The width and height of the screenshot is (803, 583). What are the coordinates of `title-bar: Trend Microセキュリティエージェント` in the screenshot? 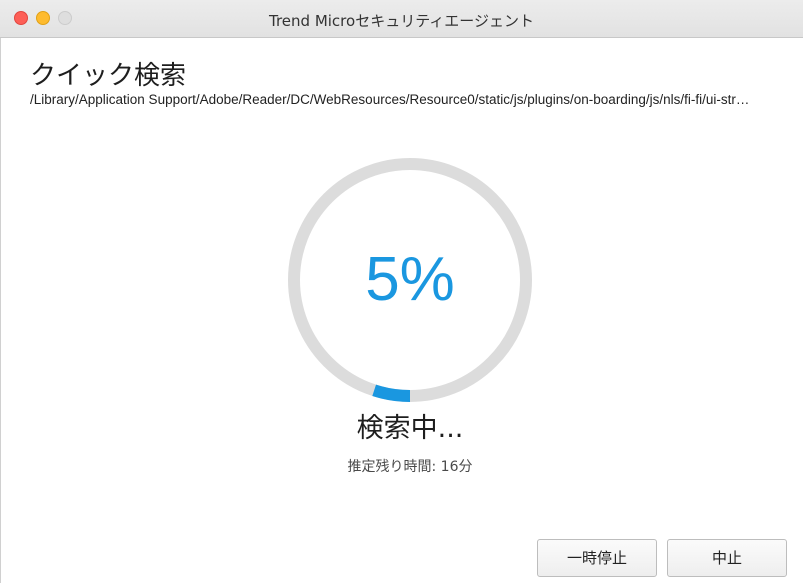 It's located at (401, 19).